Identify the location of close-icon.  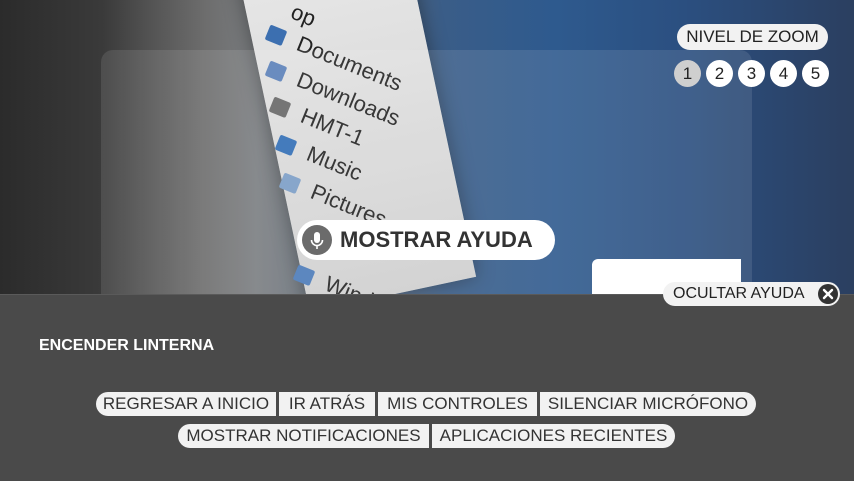
(828, 294).